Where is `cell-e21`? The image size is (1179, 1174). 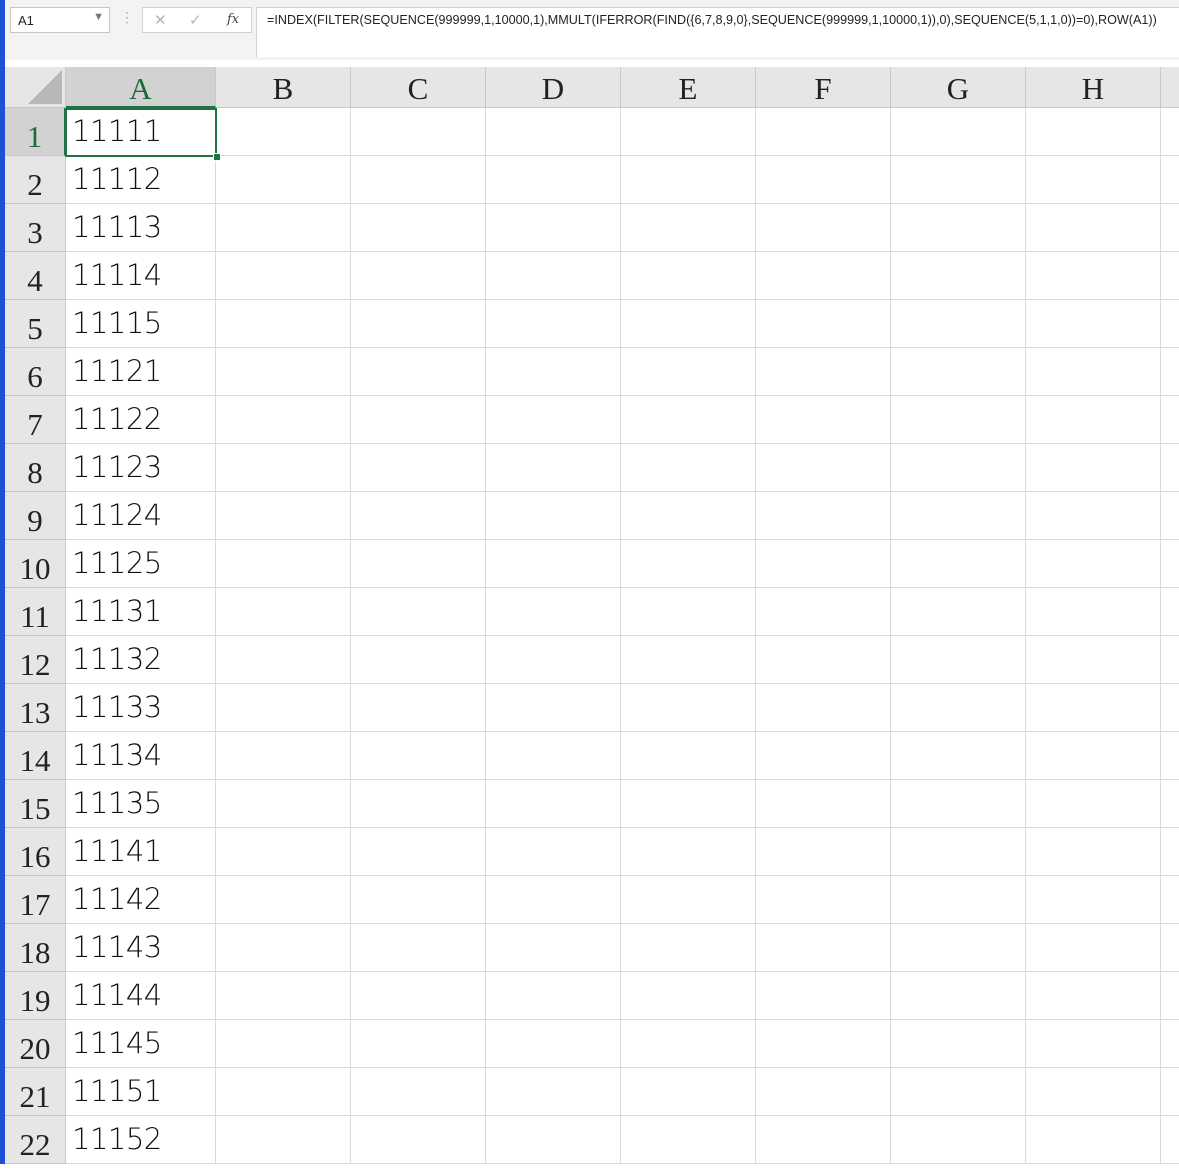 cell-e21 is located at coordinates (688, 1092).